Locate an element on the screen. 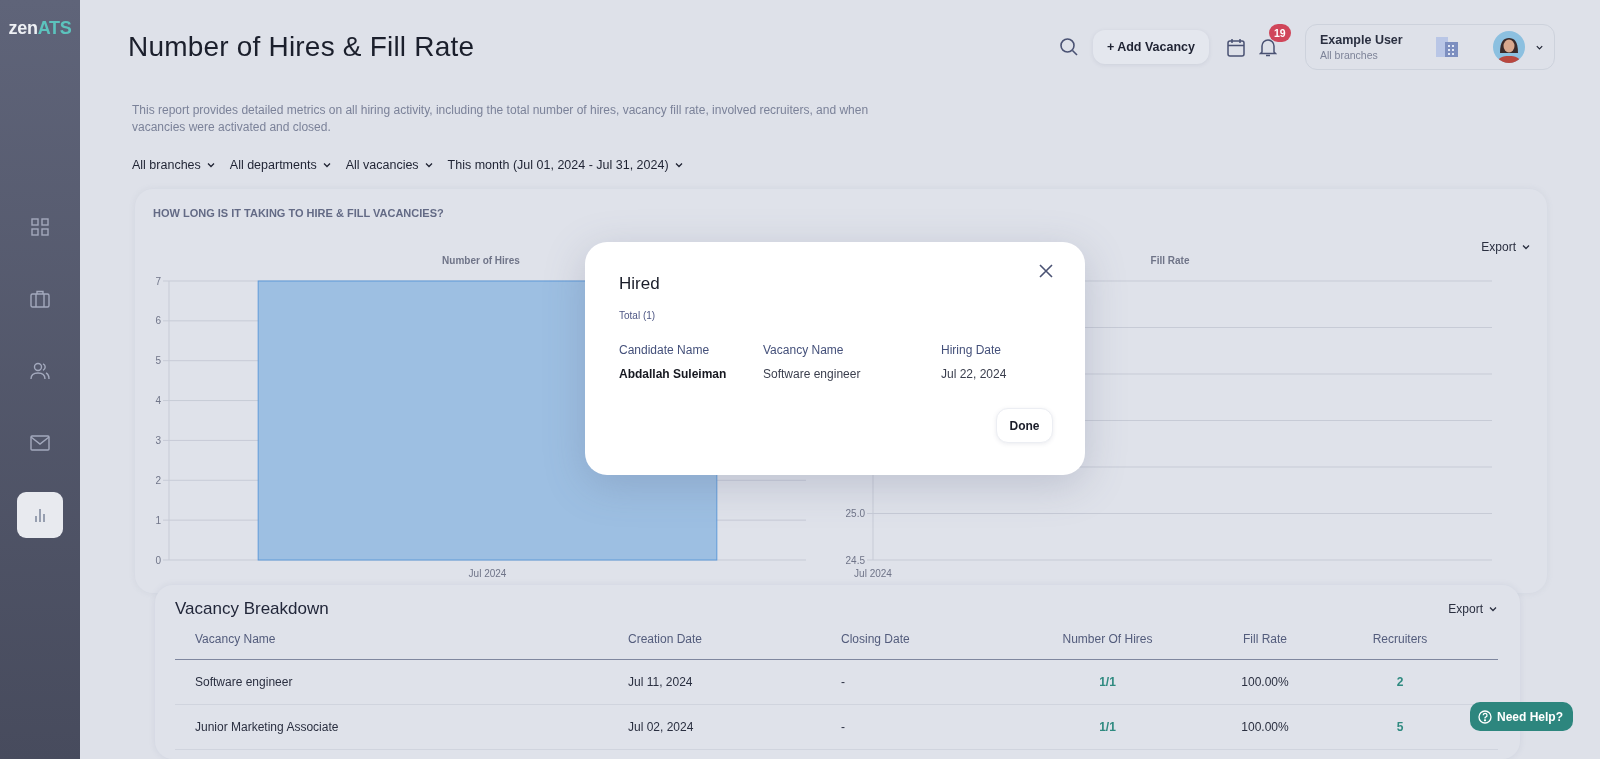 The height and width of the screenshot is (759, 1600). dialog-title: Hired is located at coordinates (640, 284).